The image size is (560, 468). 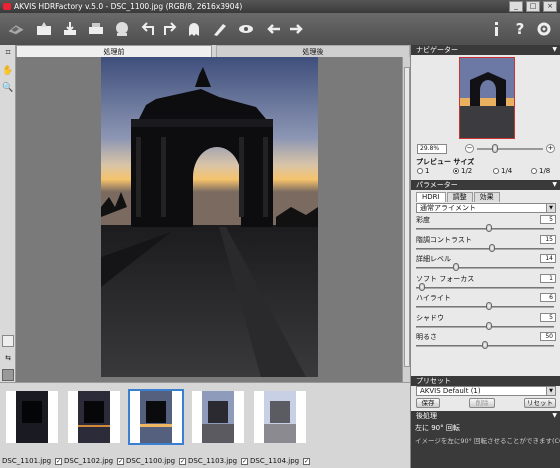 What do you see at coordinates (548, 258) in the screenshot?
I see `param-value-field: 14` at bounding box center [548, 258].